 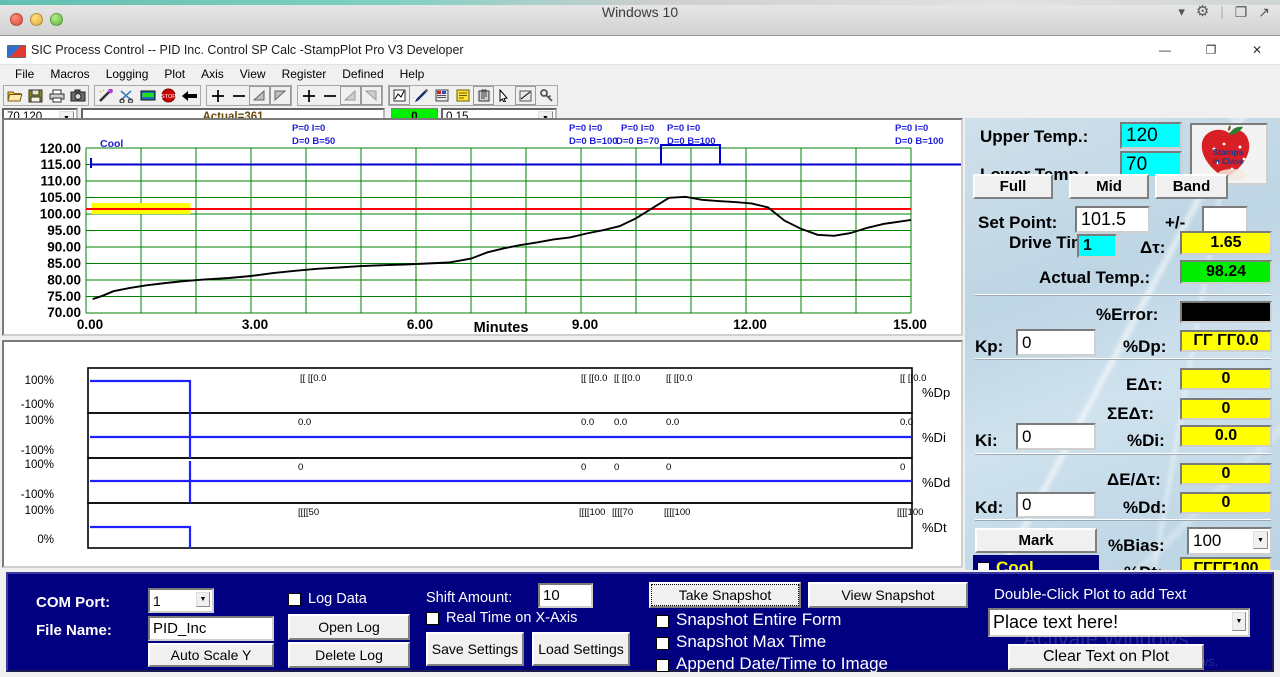 What do you see at coordinates (212, 74) in the screenshot?
I see `menu-item-axis: Axis` at bounding box center [212, 74].